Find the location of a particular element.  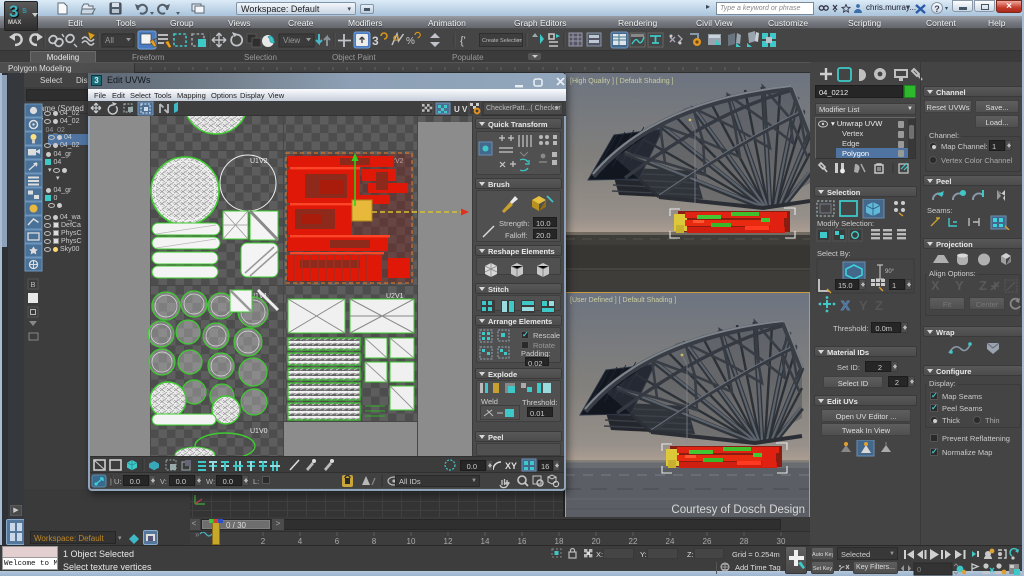

svg-text:[High Quality ] [ Default Shad: [High Quality ] [ Default Shading ] is located at coordinates (622, 81).